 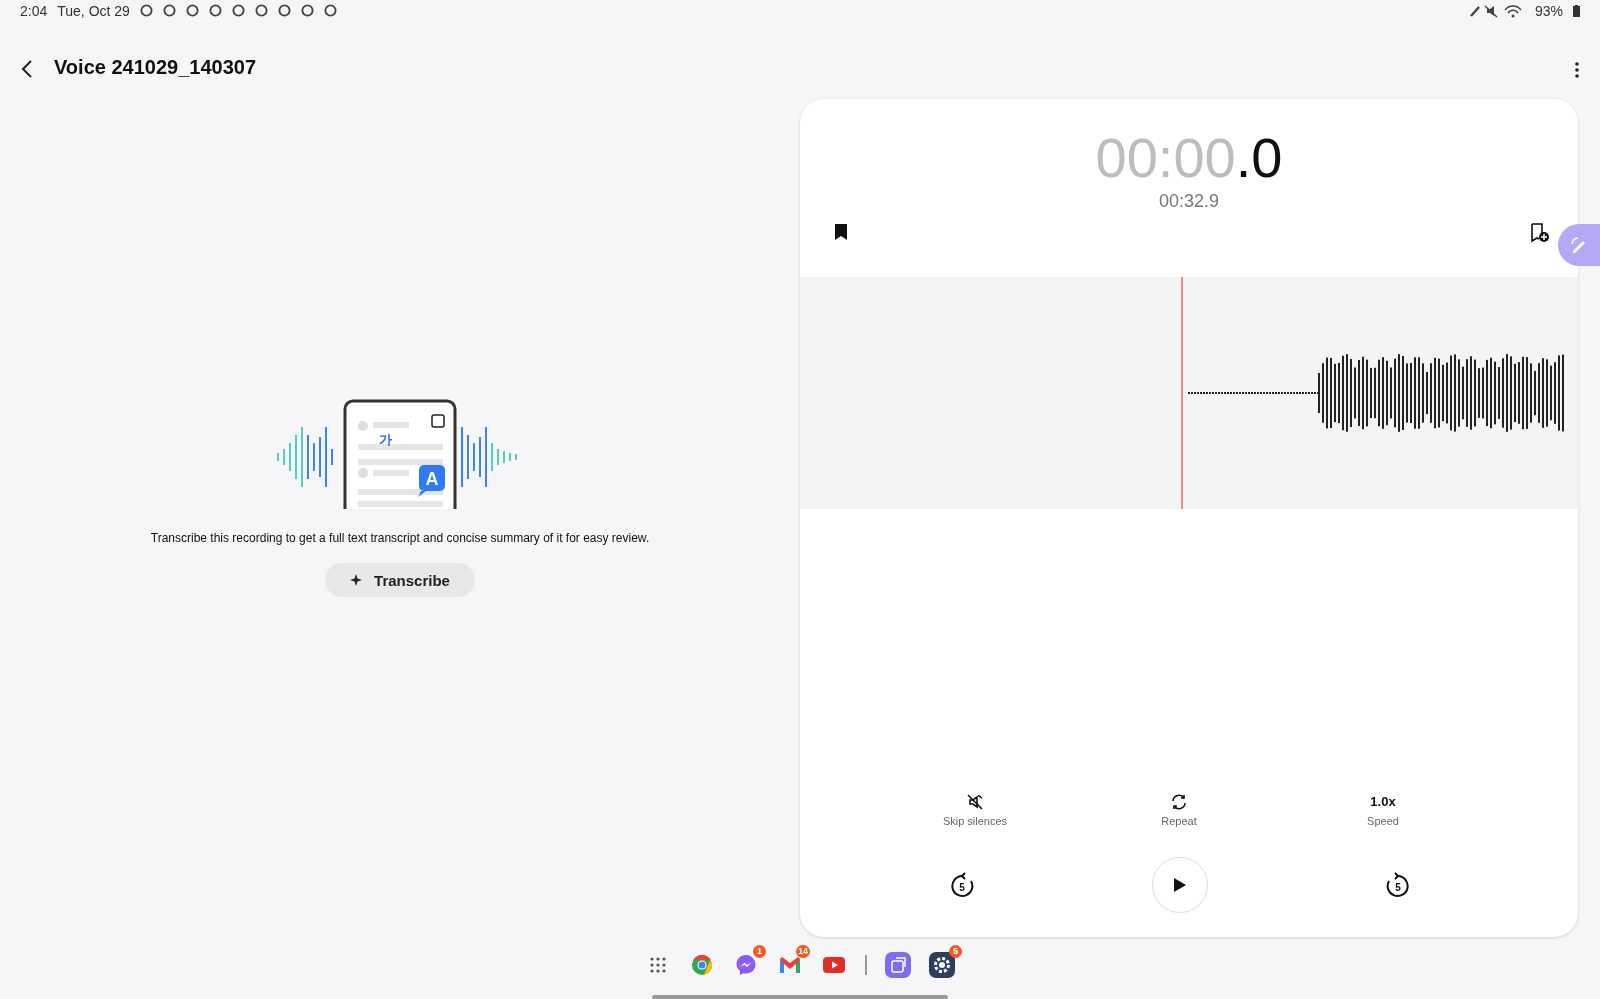 I want to click on status-date: Tue, Oct 29, so click(x=93, y=10).